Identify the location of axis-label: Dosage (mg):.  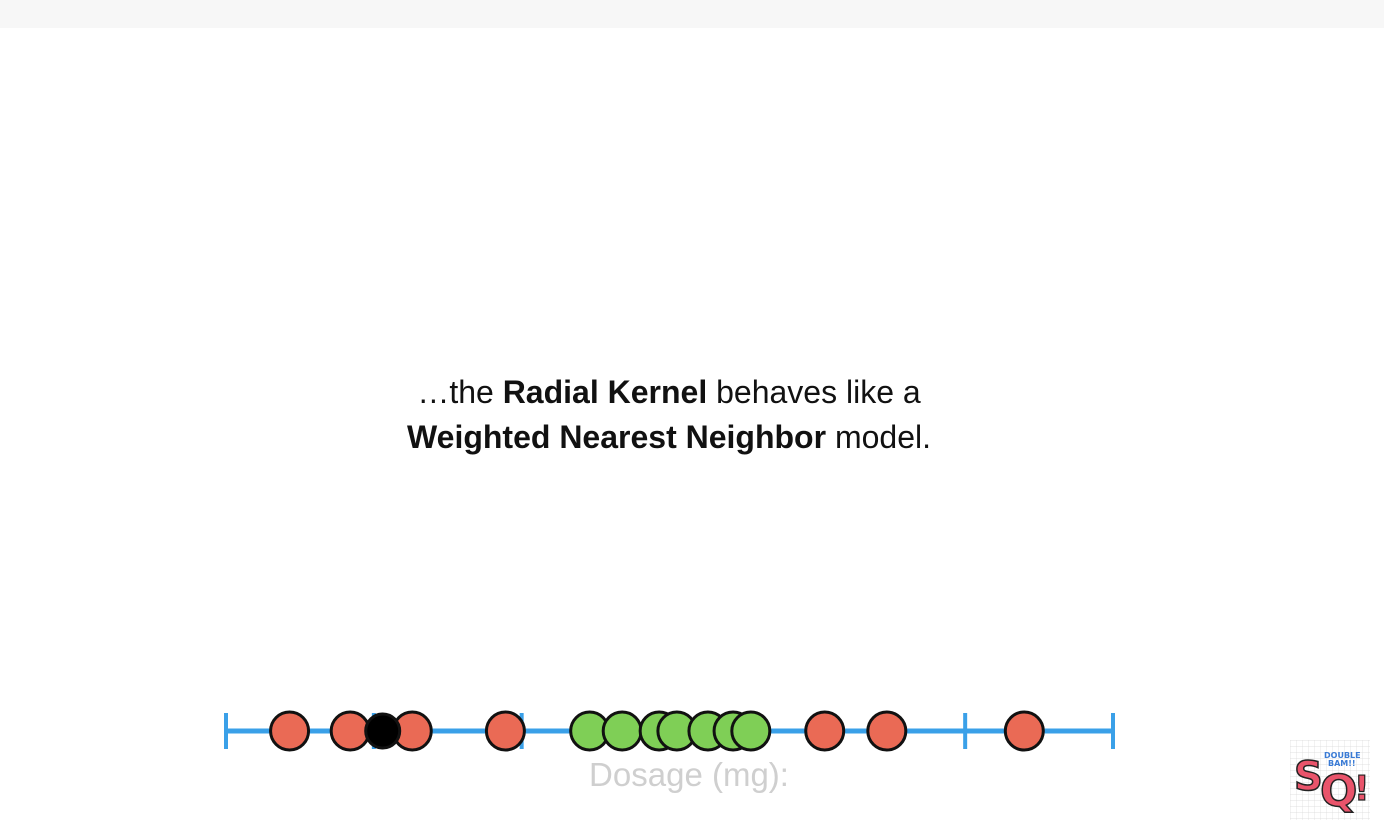
(689, 774).